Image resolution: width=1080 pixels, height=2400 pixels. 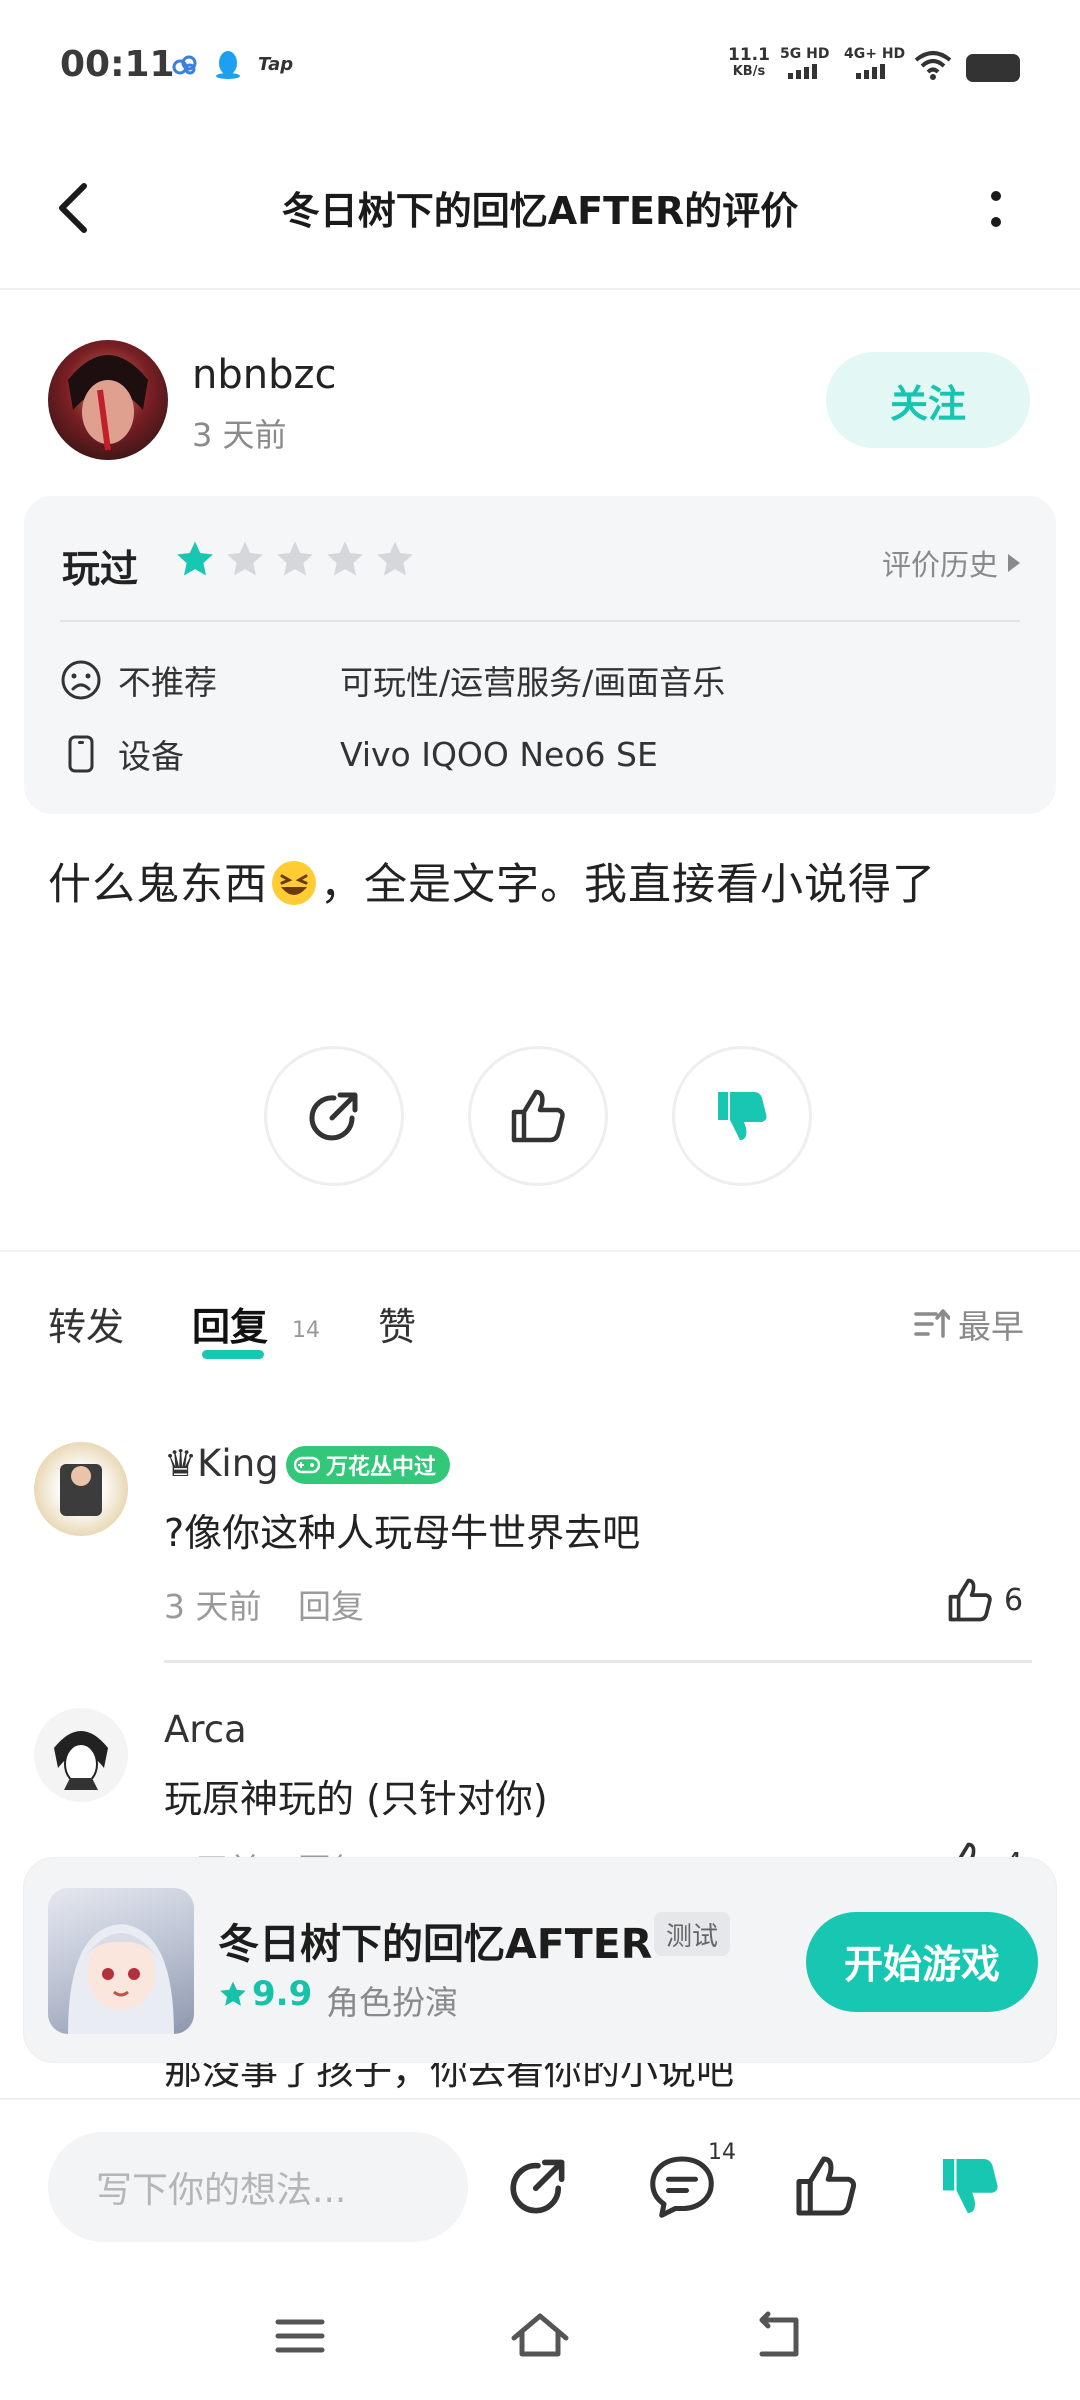 What do you see at coordinates (230, 1323) in the screenshot?
I see `tab-replies: 回复` at bounding box center [230, 1323].